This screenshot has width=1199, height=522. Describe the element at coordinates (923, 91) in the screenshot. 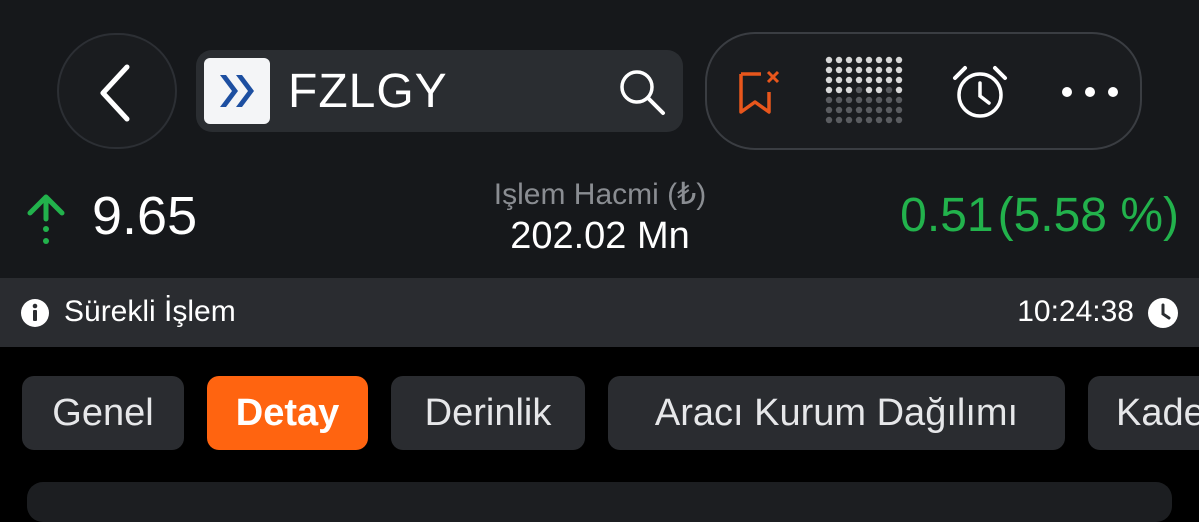

I see `action-button-group` at that location.